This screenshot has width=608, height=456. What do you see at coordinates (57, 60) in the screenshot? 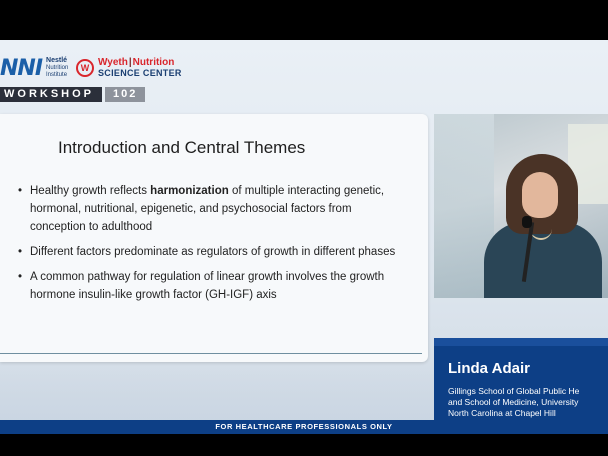
I see `nni-line-1: Nestlé` at bounding box center [57, 60].